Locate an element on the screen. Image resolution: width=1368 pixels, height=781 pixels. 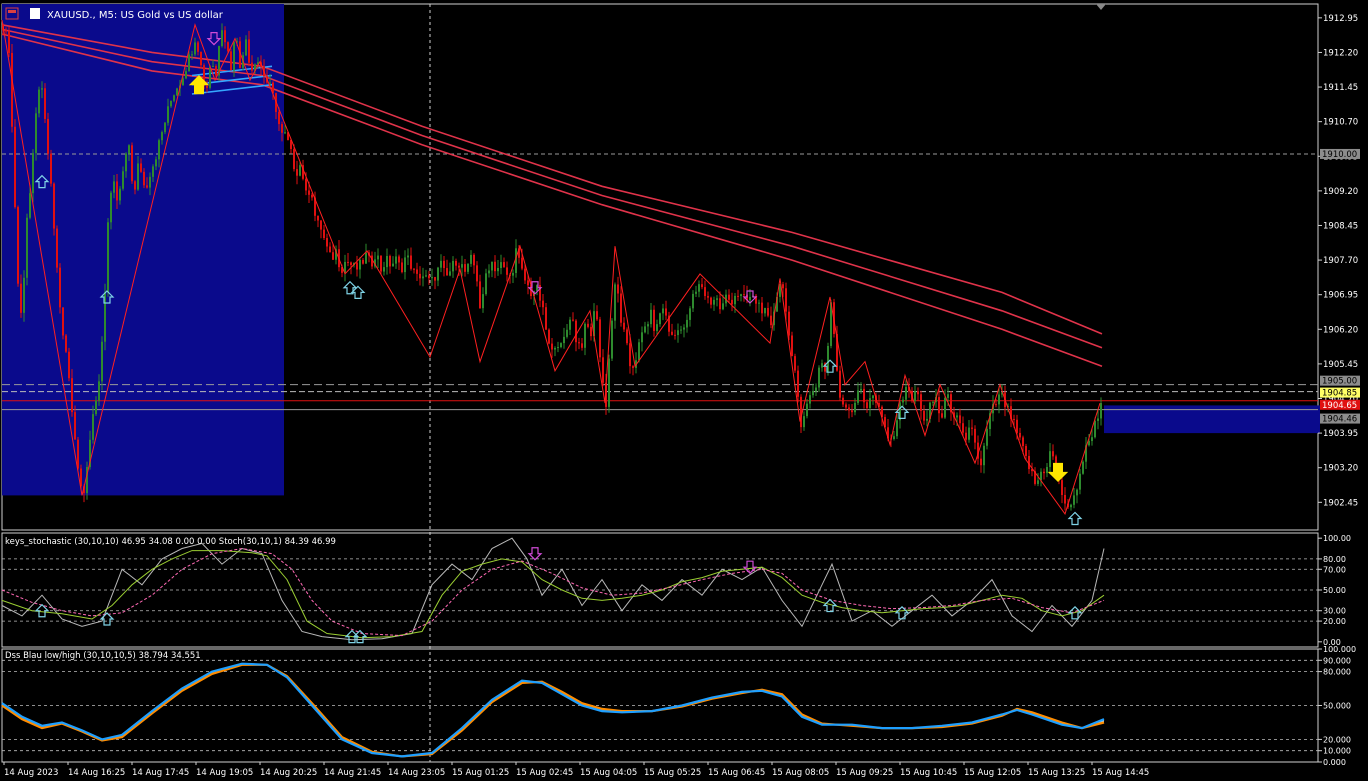
shift-marker-icon is located at coordinates (1101, 7).